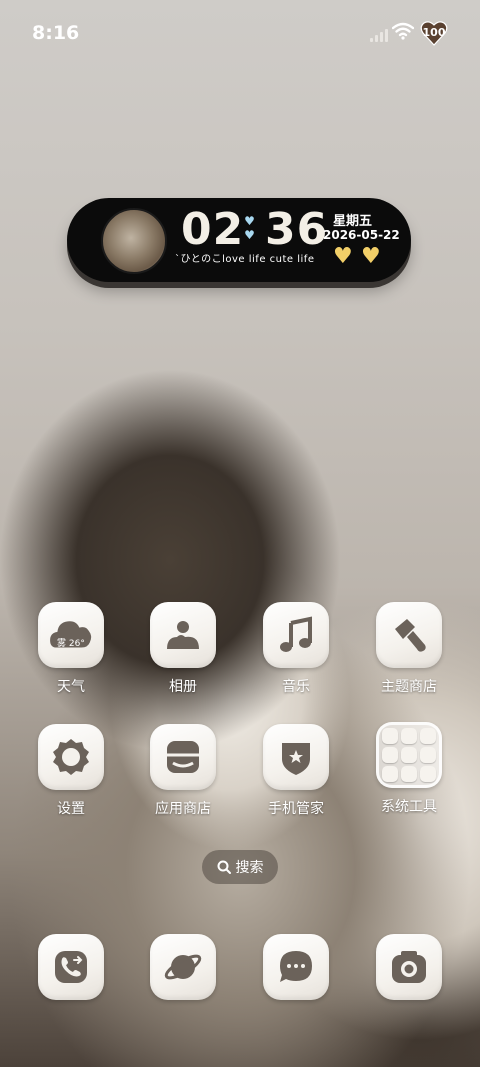 Image resolution: width=480 pixels, height=1067 pixels. I want to click on app-gallery: 相册, so click(183, 649).